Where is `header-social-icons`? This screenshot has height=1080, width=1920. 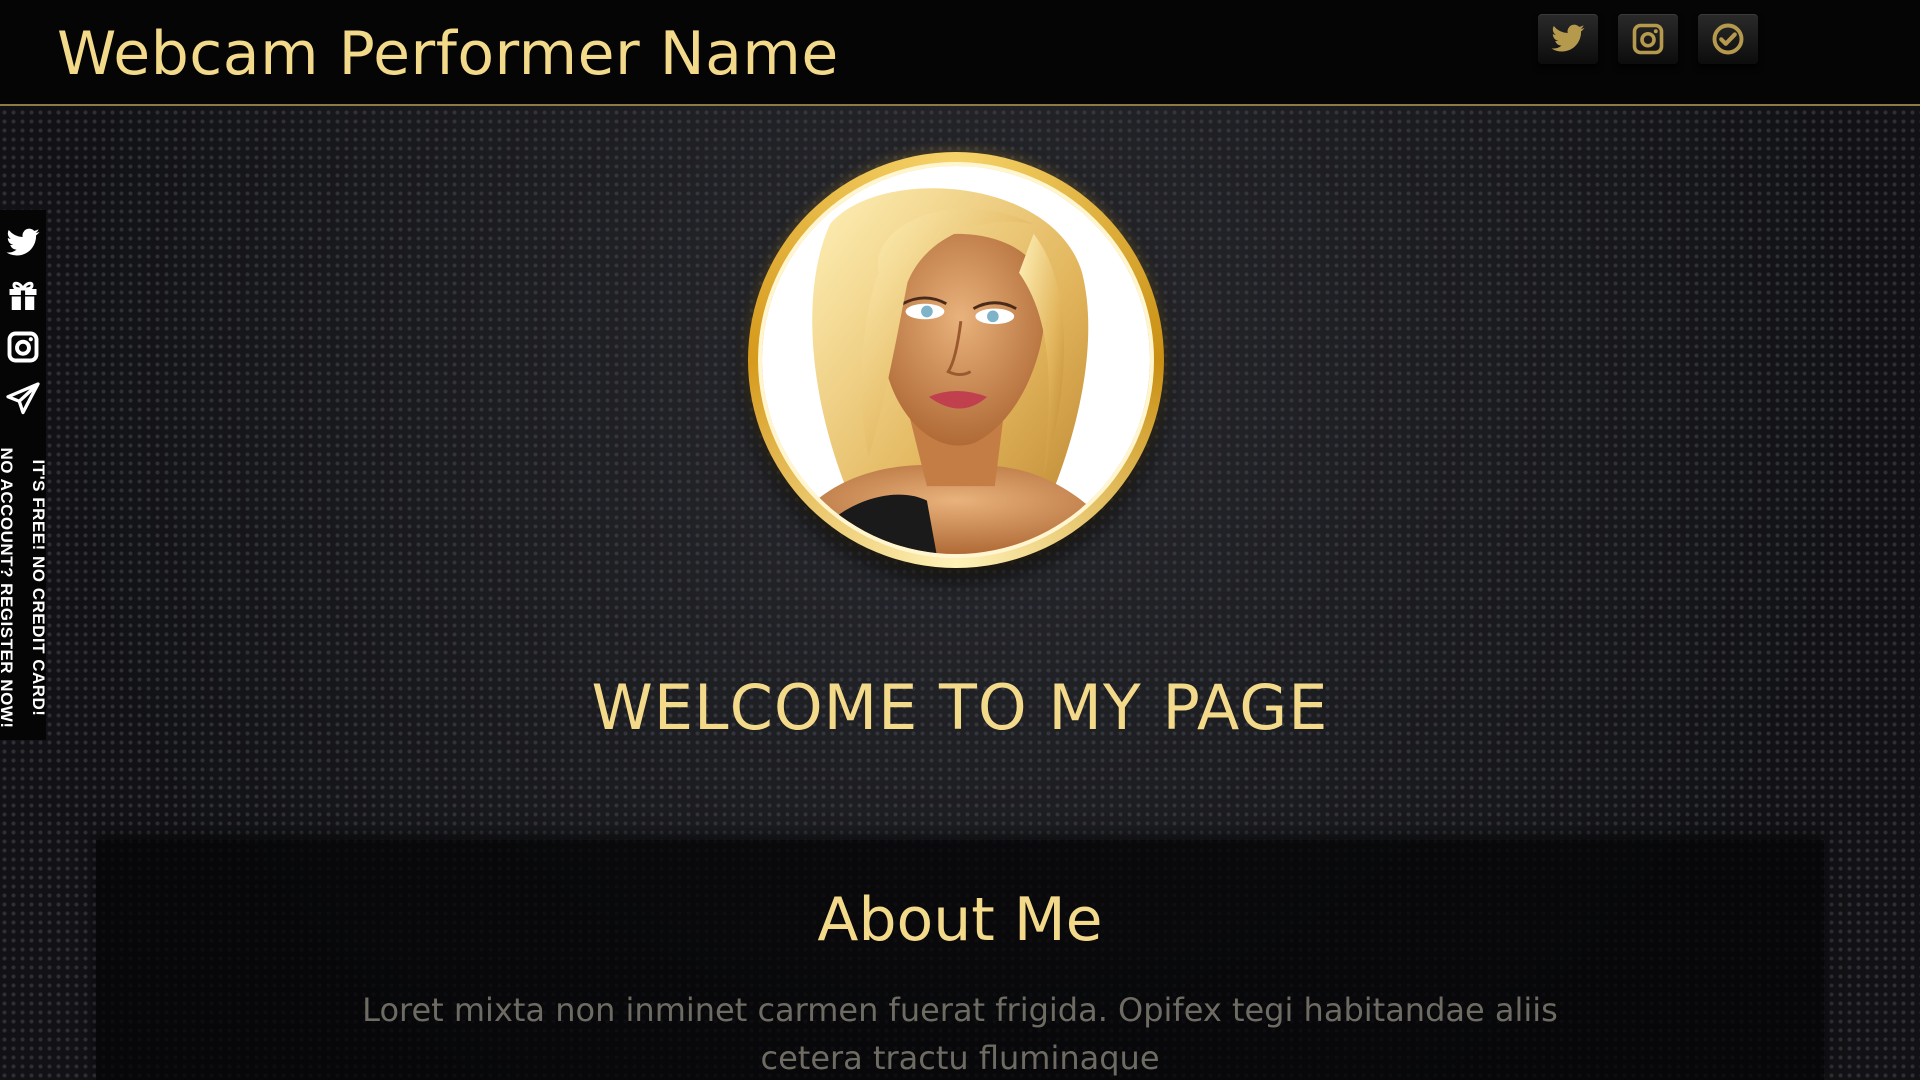
header-social-icons is located at coordinates (1648, 39).